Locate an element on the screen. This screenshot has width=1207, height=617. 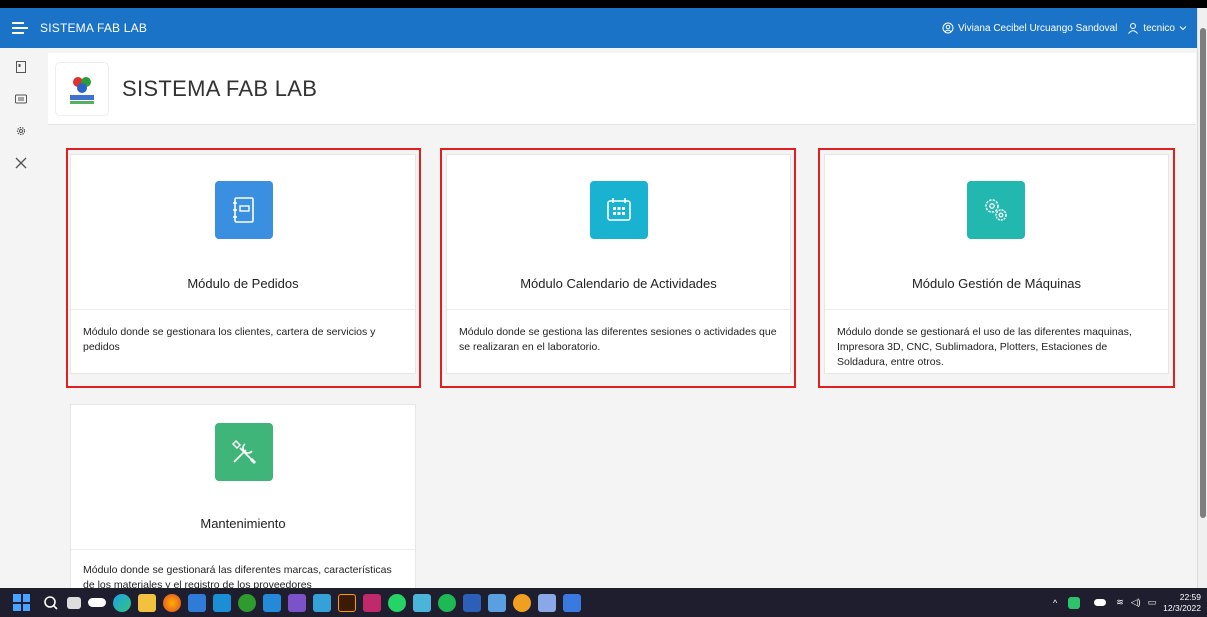
fab-lab-logo is located at coordinates (82, 88).